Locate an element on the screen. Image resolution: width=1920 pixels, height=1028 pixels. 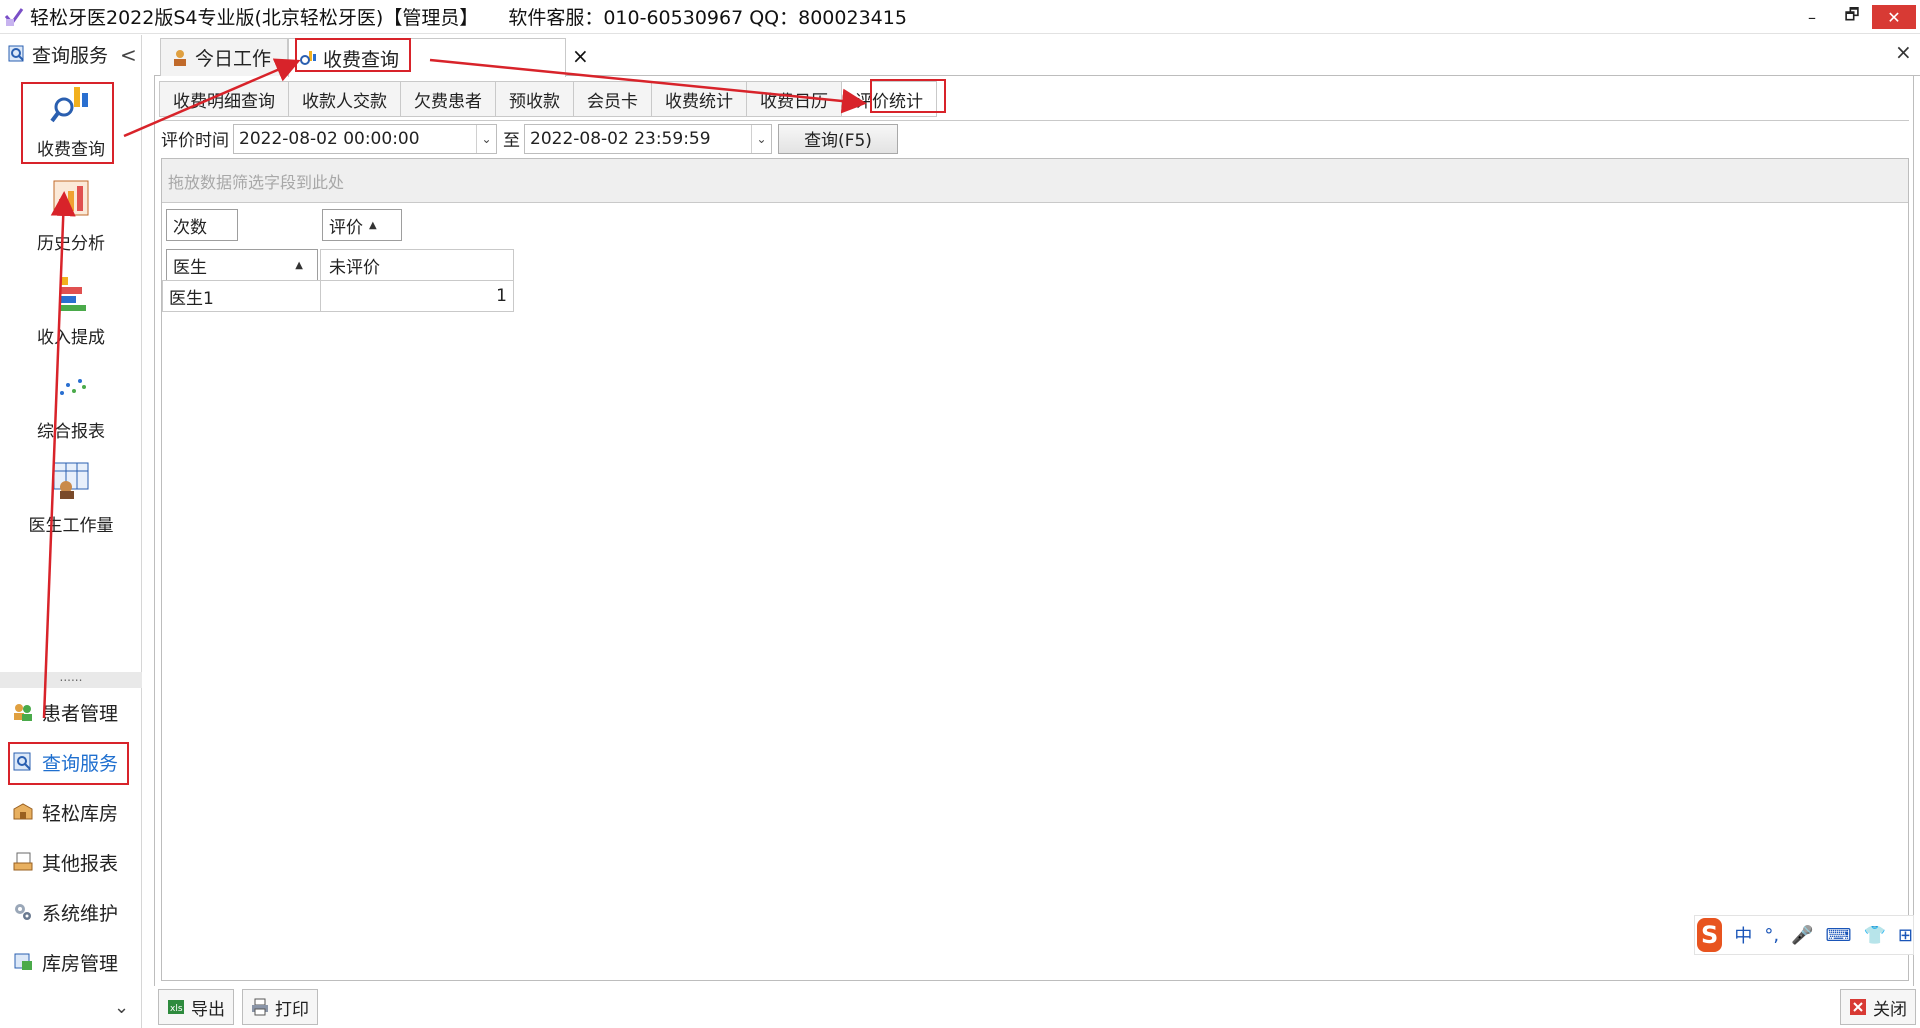
column-field-rating: 评价 ▲ is located at coordinates (362, 225).